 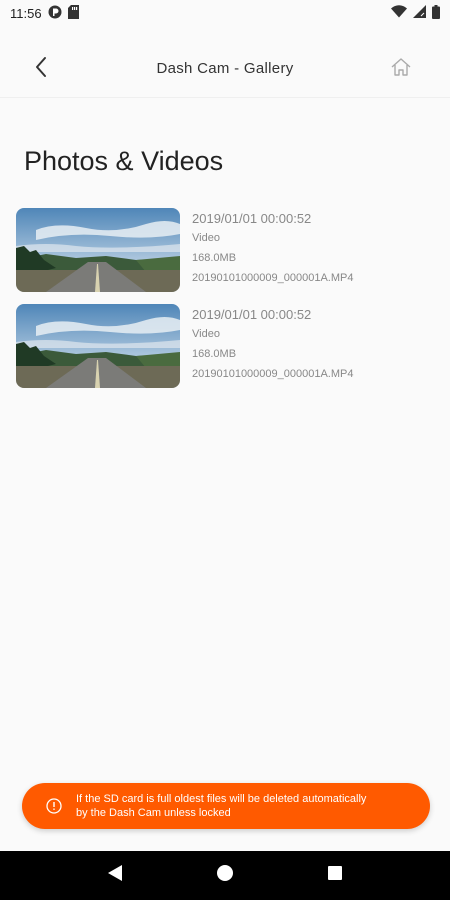 I want to click on app-bar: Dash Cam - Gallery, so click(x=225, y=69).